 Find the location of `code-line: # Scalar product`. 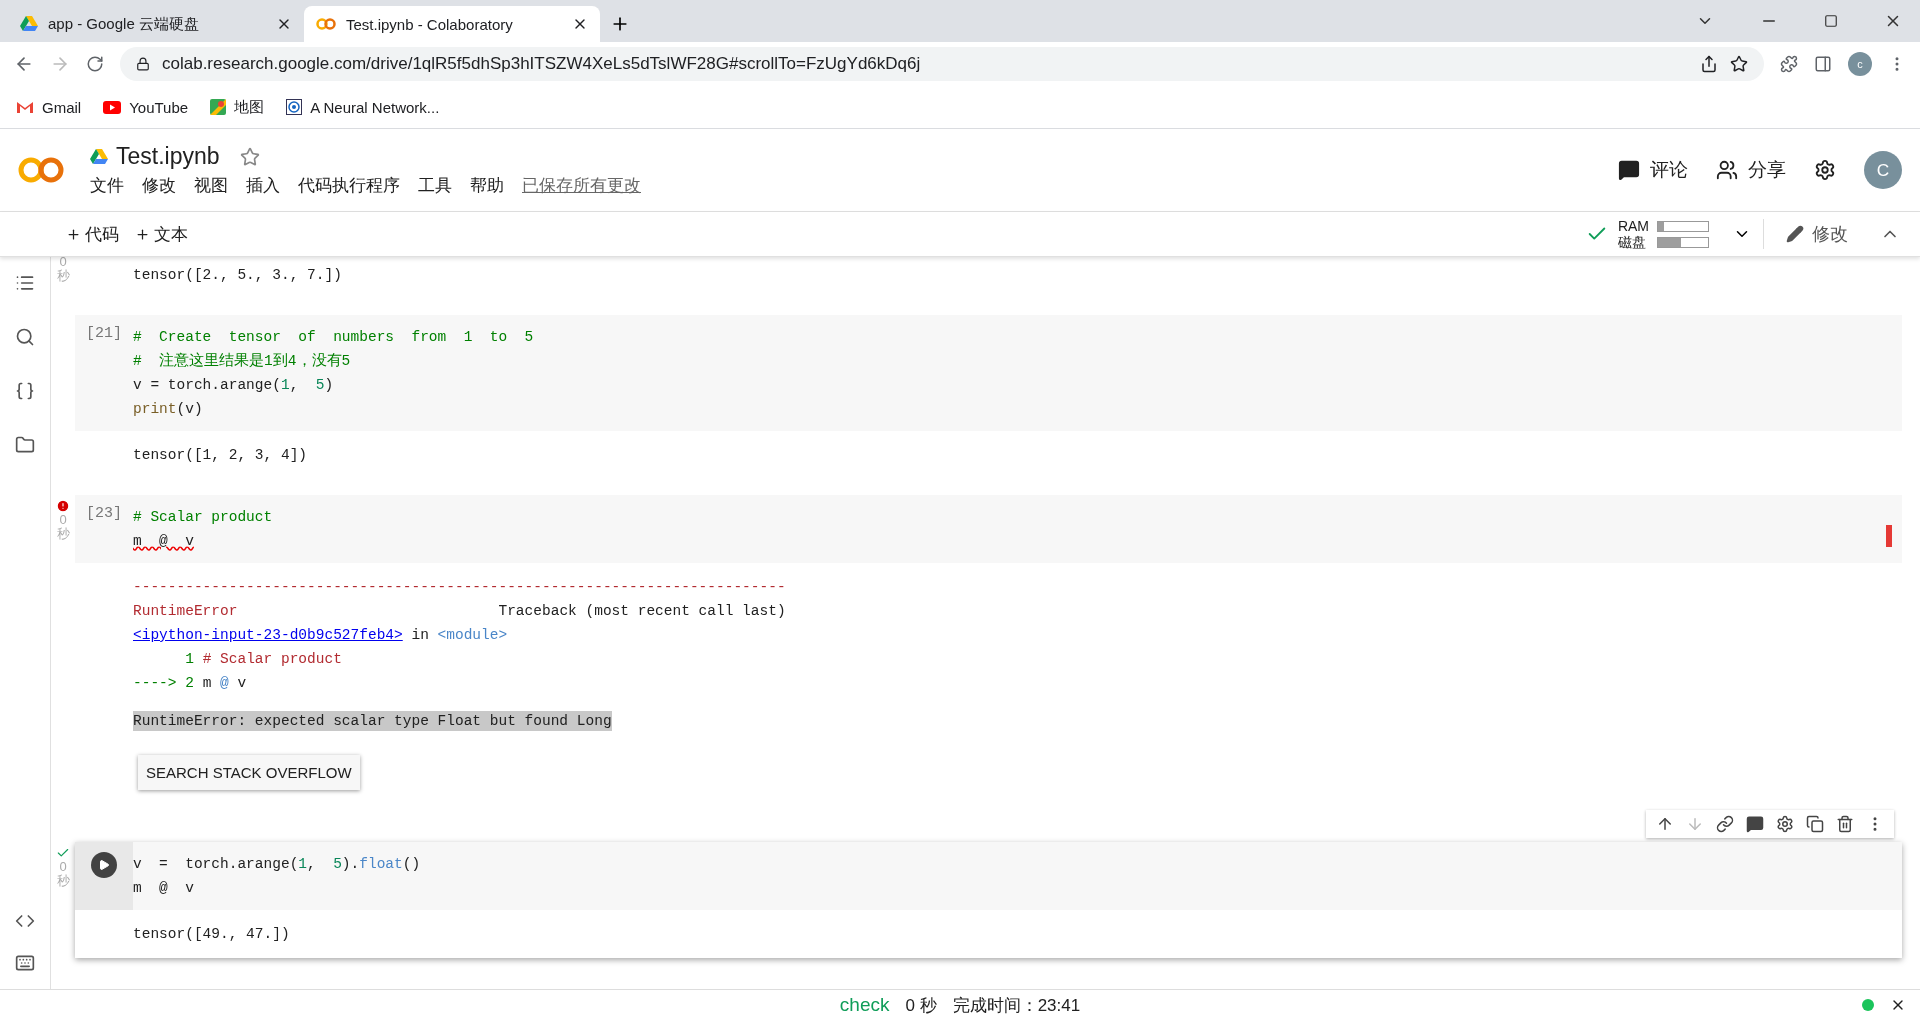

code-line: # Scalar product is located at coordinates (203, 517).